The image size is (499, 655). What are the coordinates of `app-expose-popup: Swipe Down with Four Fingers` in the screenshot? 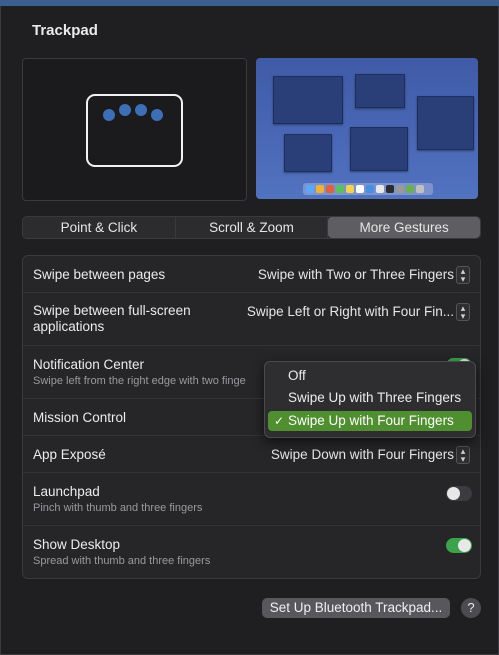 It's located at (362, 454).